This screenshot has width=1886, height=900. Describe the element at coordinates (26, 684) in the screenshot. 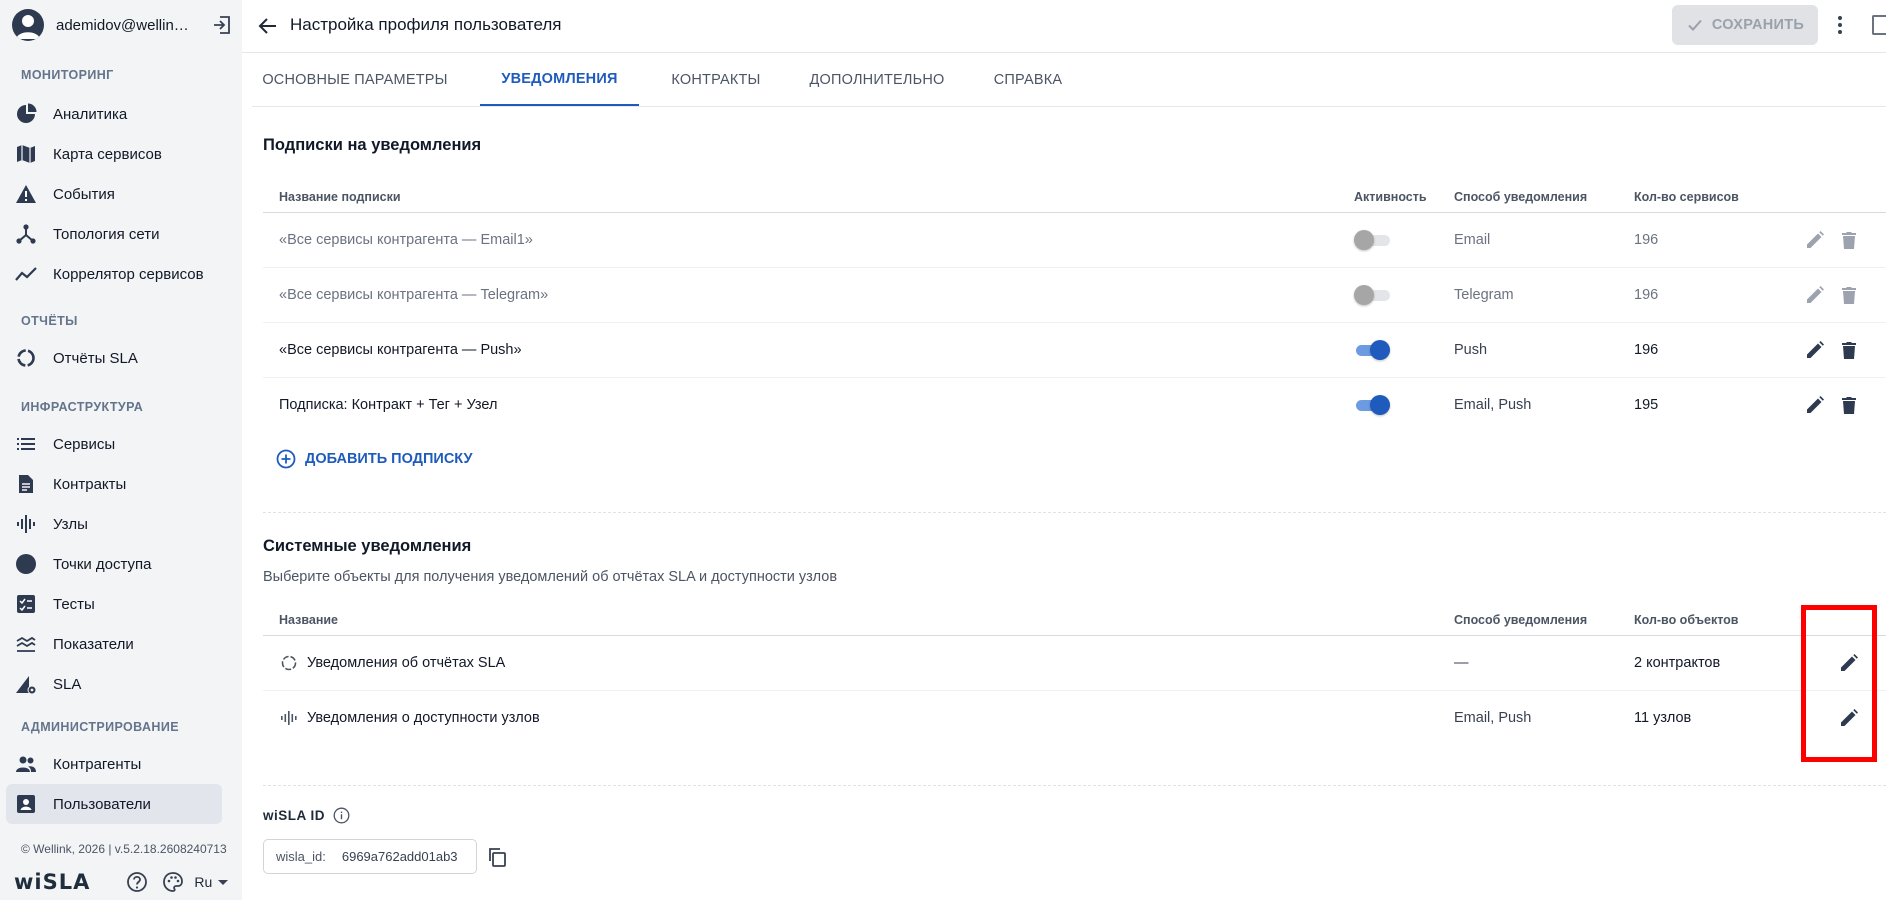

I see `sla-settings-icon` at that location.